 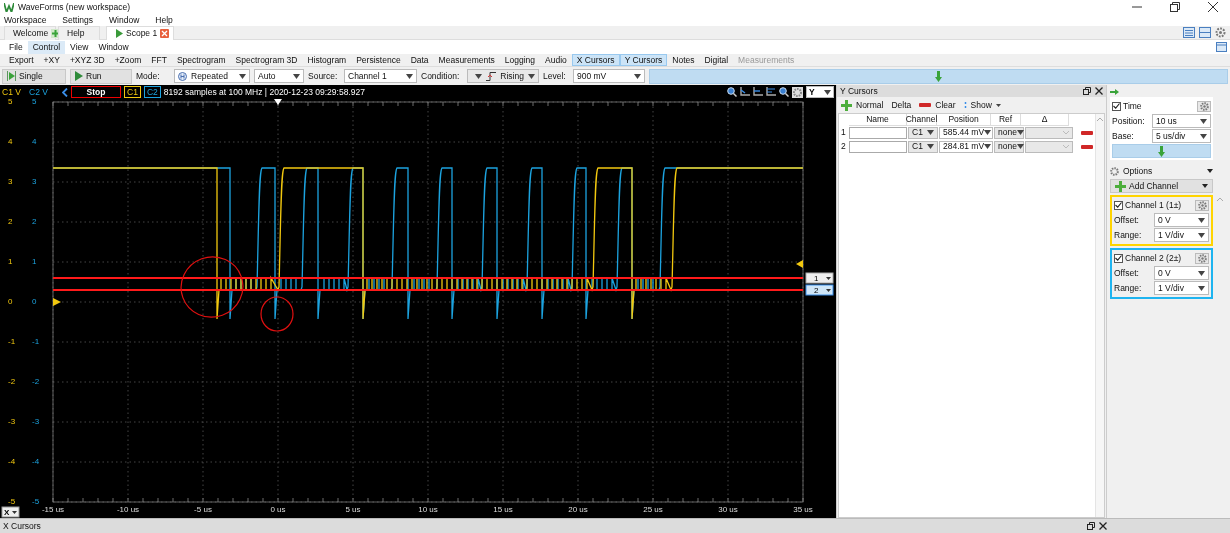 What do you see at coordinates (34, 181) in the screenshot?
I see `axis-tick-label: 3` at bounding box center [34, 181].